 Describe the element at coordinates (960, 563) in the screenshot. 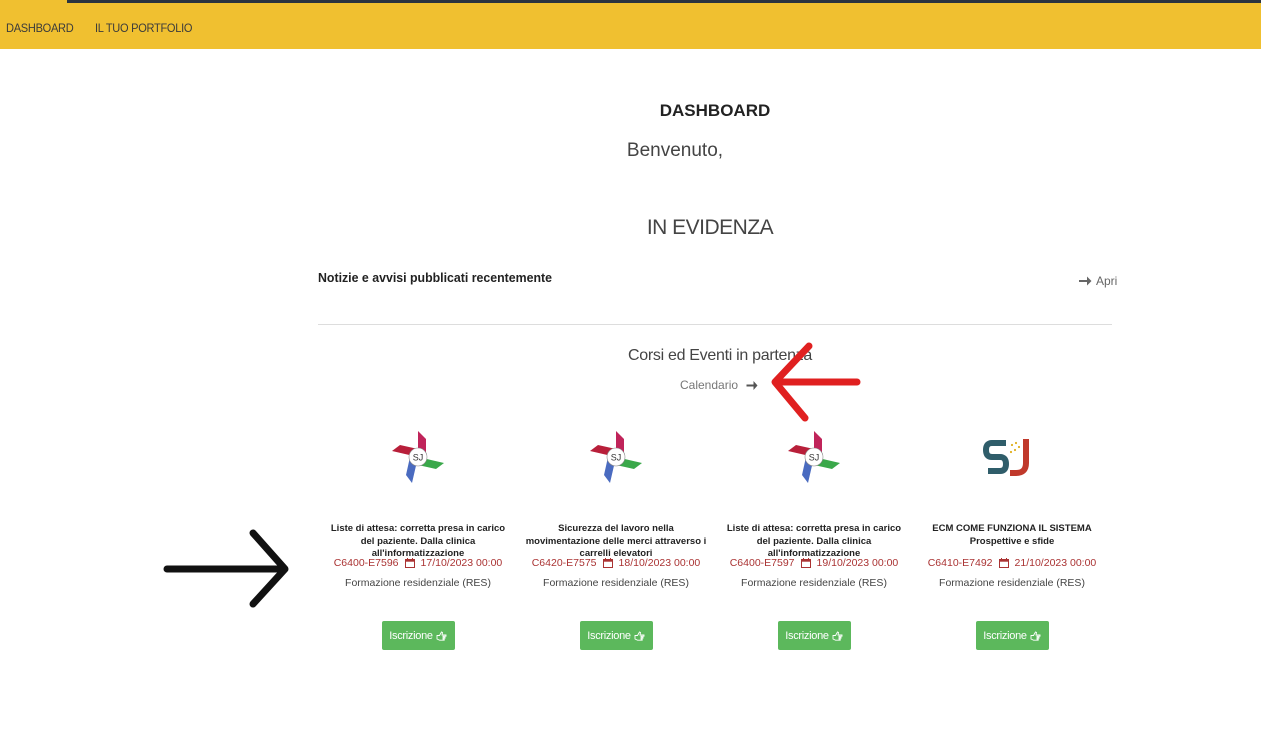

I see `course-code: C6410-E7492` at that location.